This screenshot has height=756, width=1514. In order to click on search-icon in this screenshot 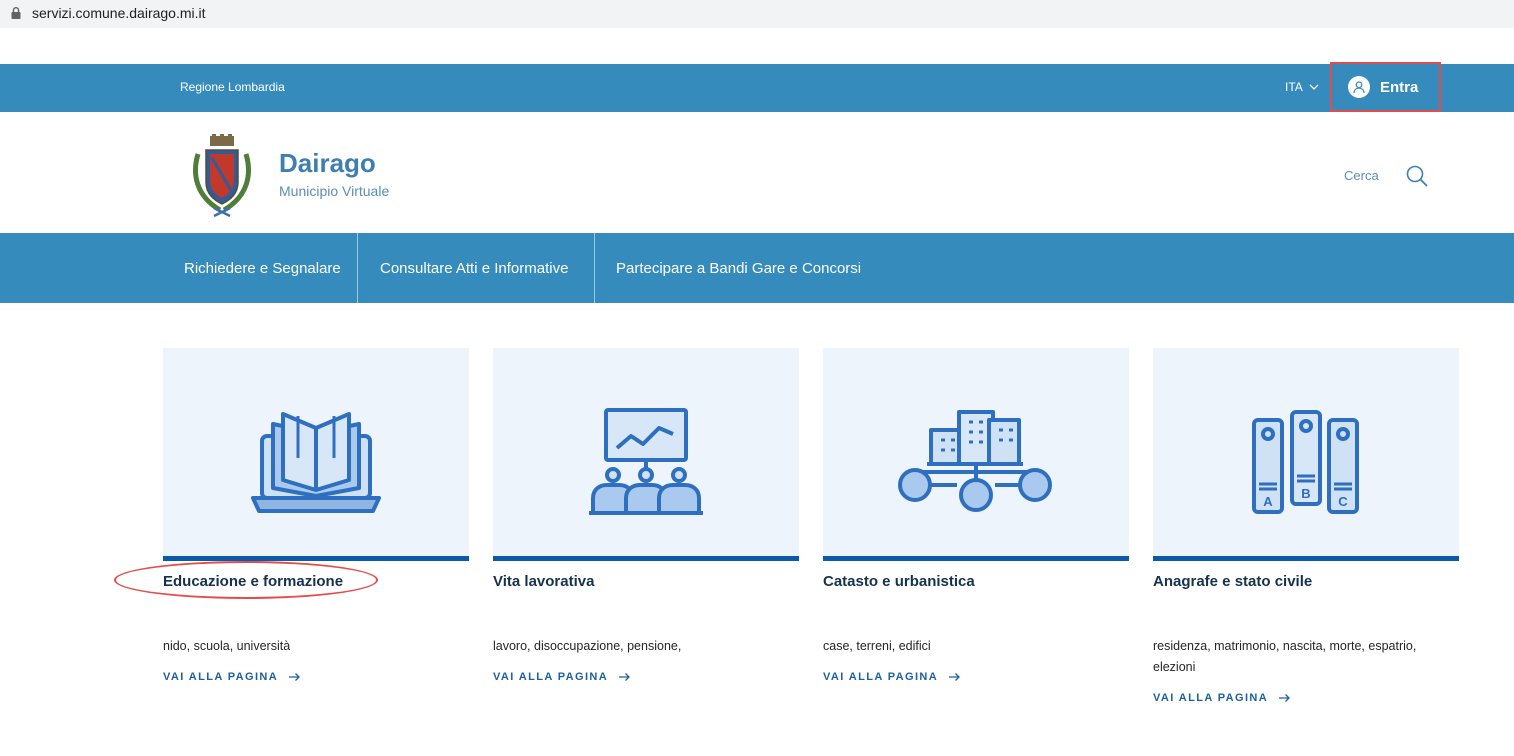, I will do `click(1417, 176)`.